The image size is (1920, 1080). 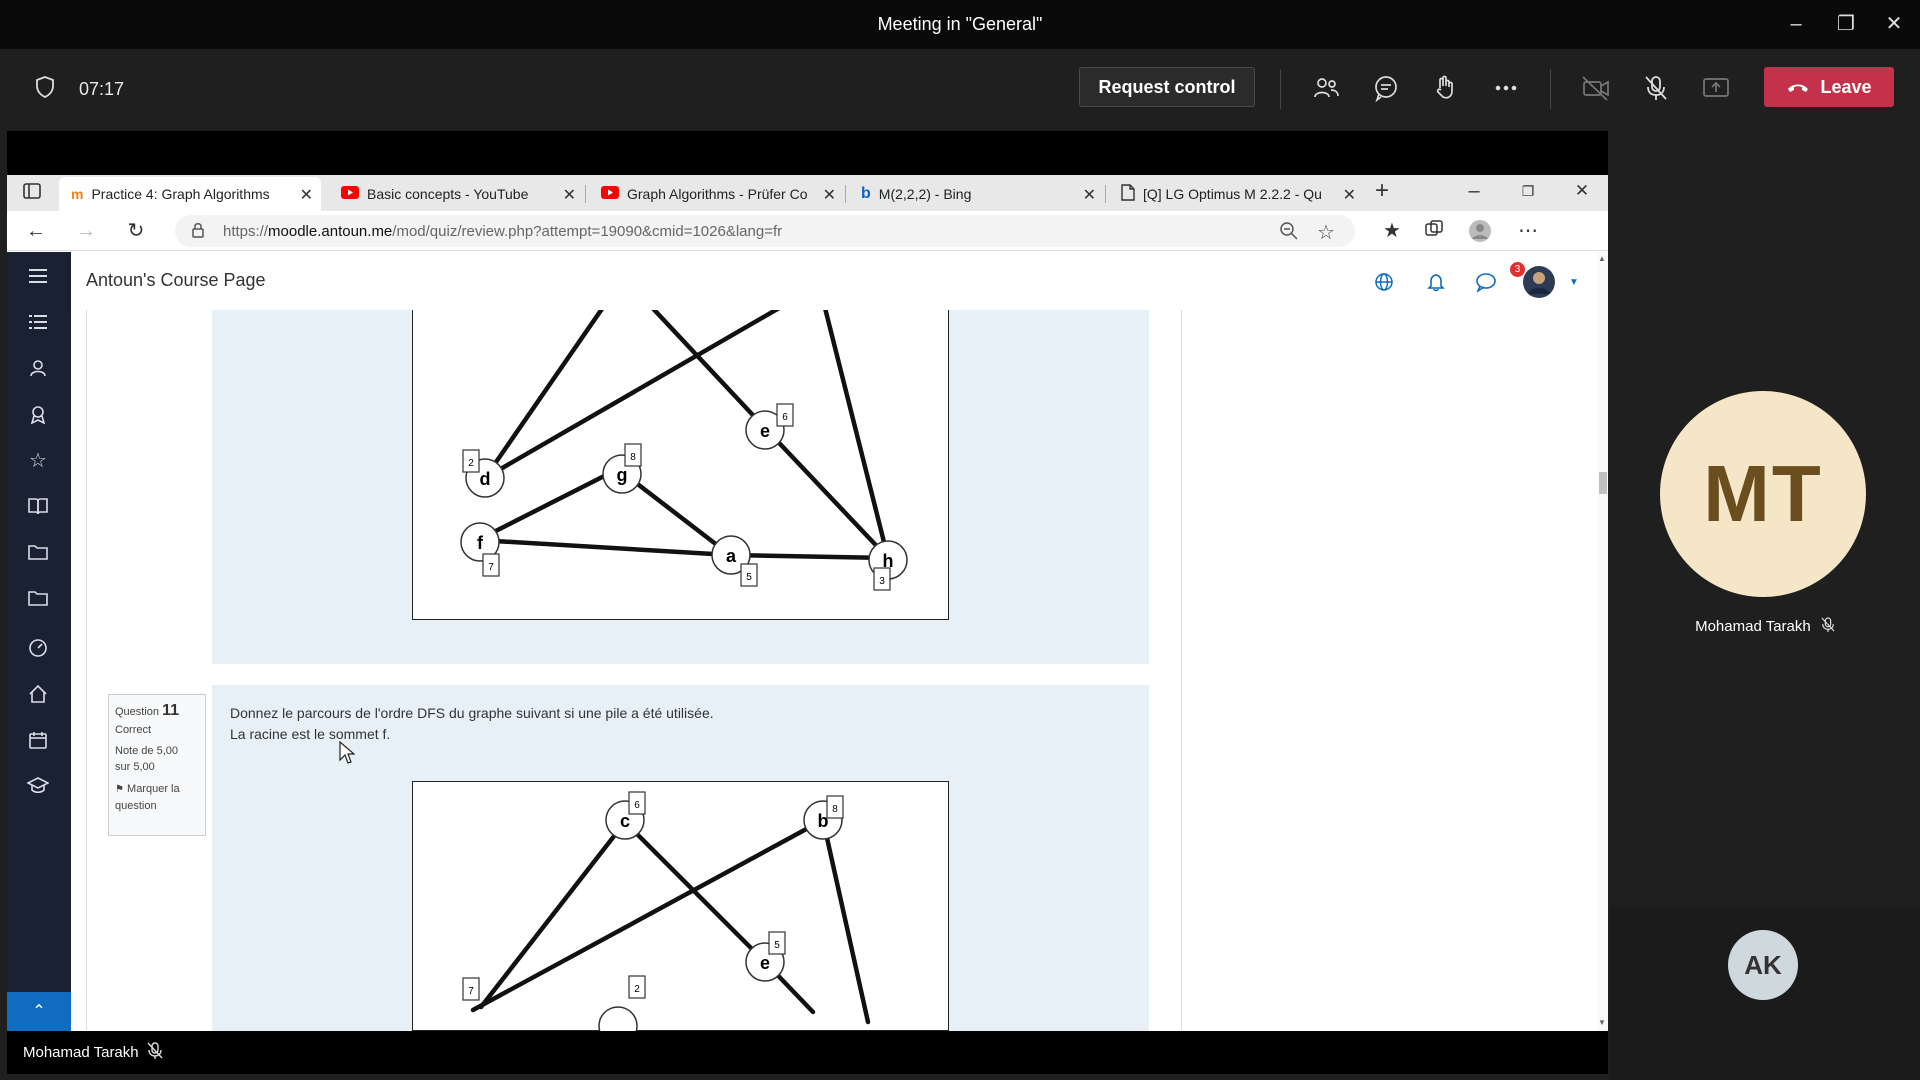 I want to click on flag-question-link: ⚑ Marquer la question, so click(x=157, y=797).